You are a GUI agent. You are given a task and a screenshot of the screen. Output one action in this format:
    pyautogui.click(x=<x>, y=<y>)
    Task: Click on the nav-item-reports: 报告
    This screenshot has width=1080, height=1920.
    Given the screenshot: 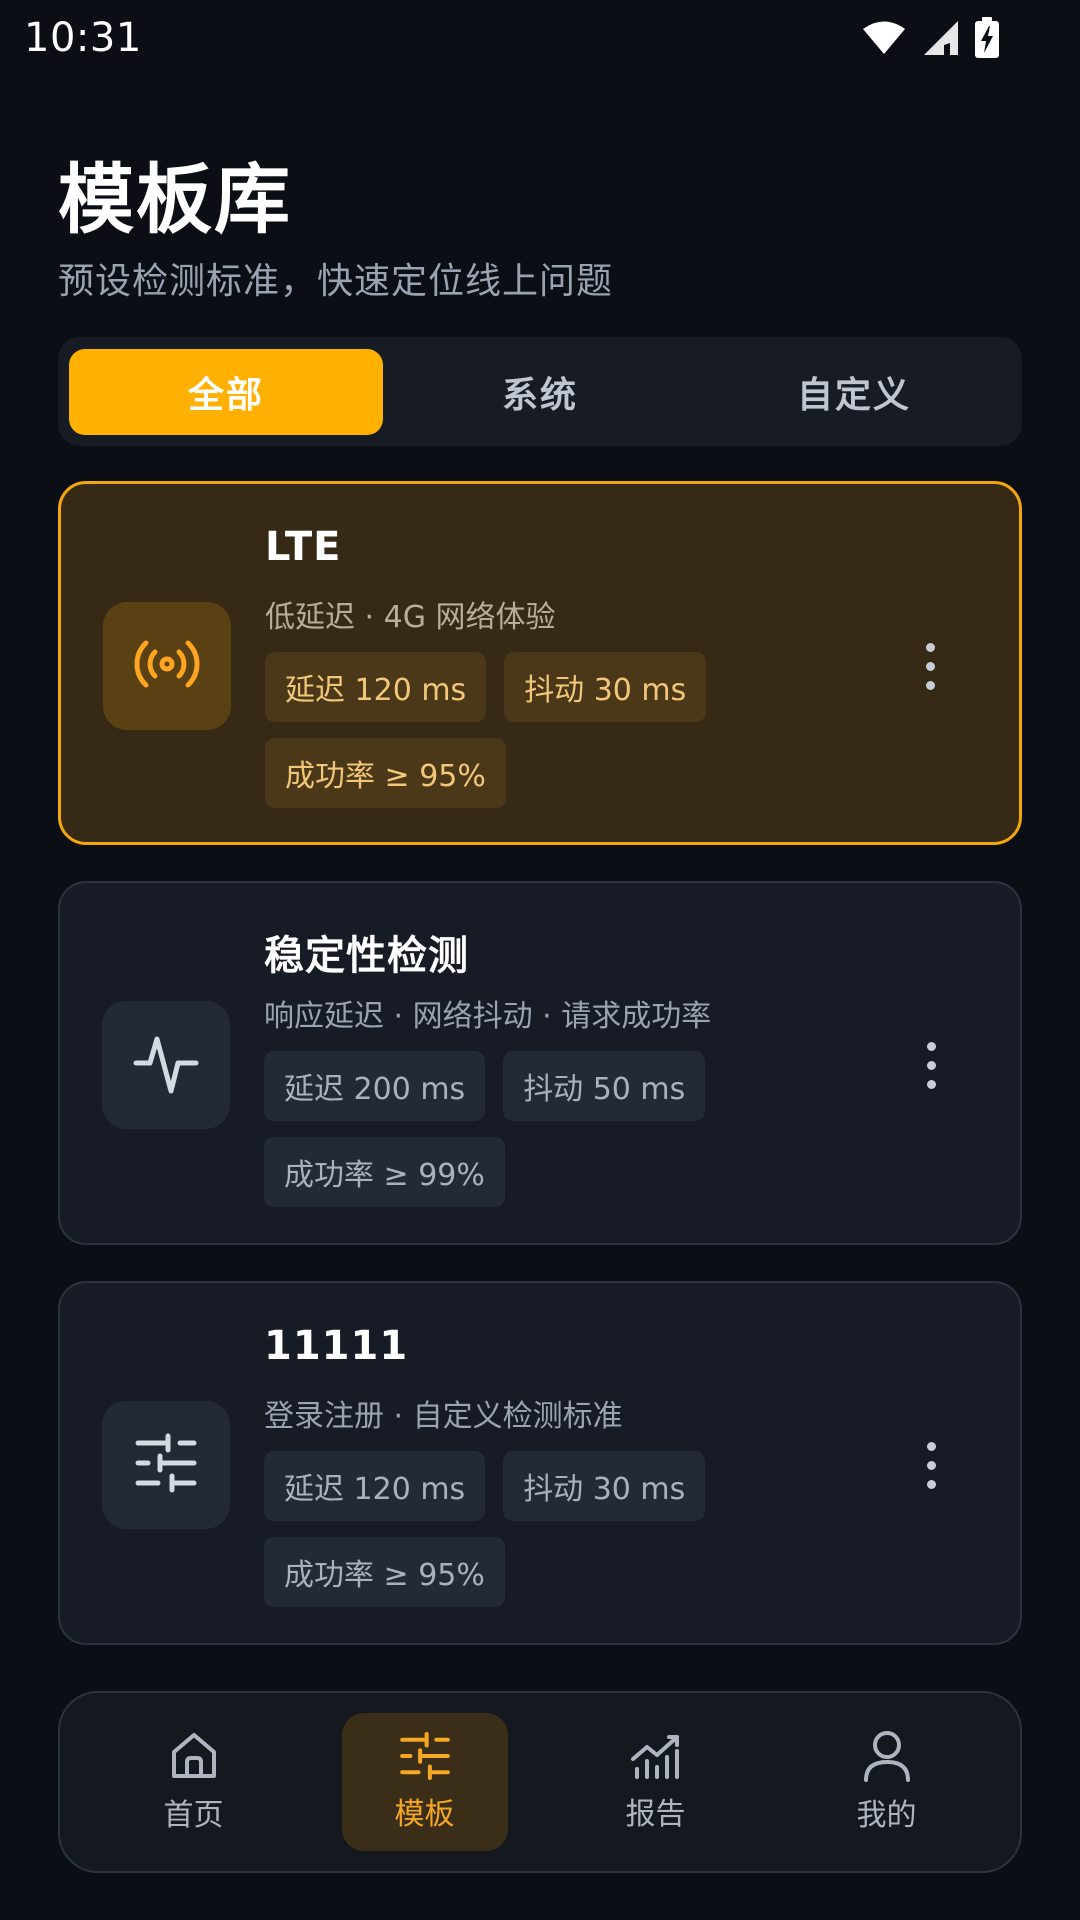 What is the action you would take?
    pyautogui.click(x=656, y=1782)
    